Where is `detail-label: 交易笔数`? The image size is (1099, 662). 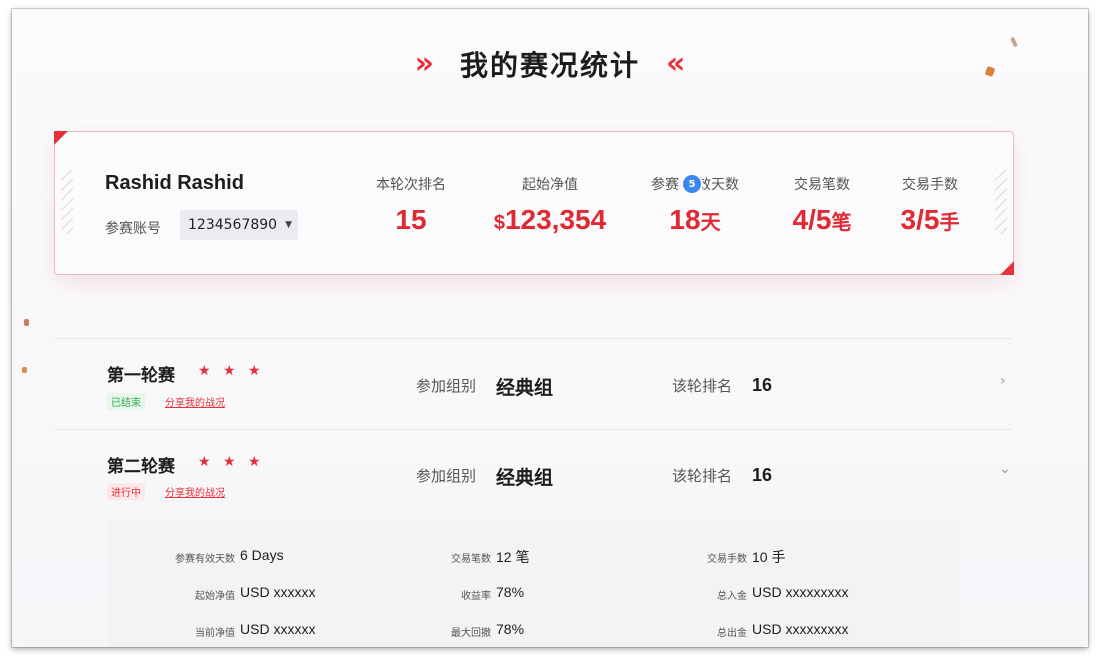 detail-label: 交易笔数 is located at coordinates (471, 559).